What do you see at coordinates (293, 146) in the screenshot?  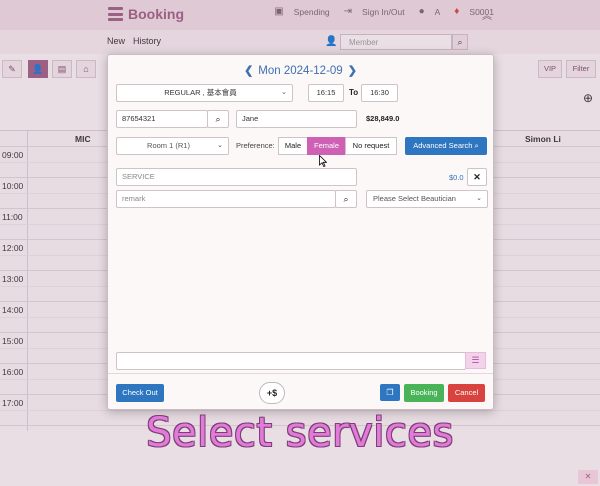 I see `preference-male-button: Male` at bounding box center [293, 146].